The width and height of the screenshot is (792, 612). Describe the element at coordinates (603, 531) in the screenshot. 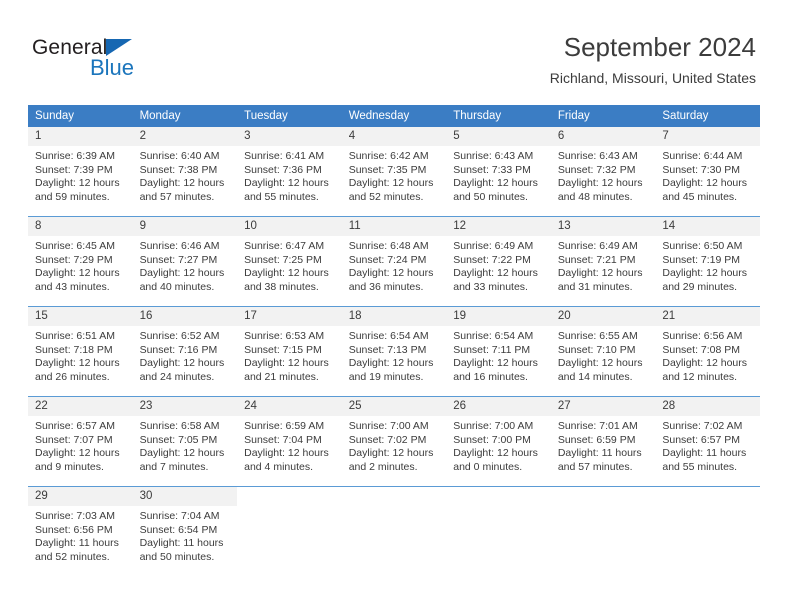

I see `day-cell-empty` at that location.